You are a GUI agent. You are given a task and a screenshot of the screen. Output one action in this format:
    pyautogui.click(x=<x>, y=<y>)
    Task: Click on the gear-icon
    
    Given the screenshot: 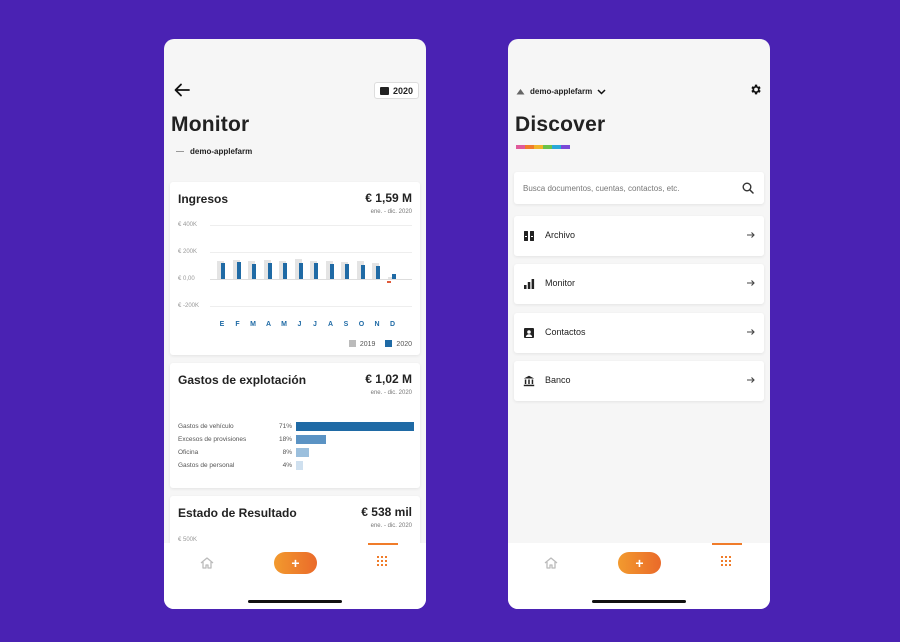 What is the action you would take?
    pyautogui.click(x=755, y=89)
    